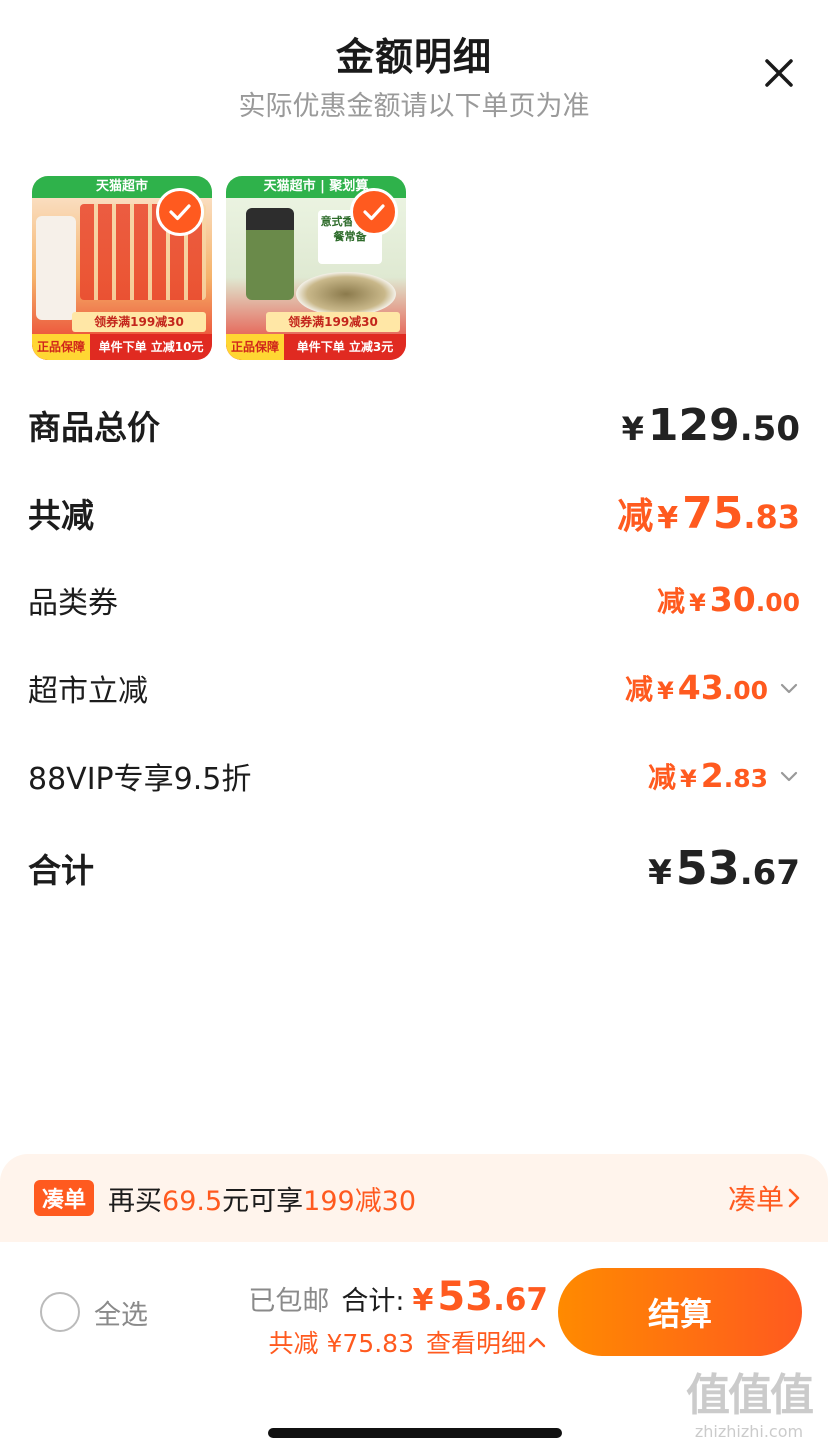 The height and width of the screenshot is (1454, 828). I want to click on select-all-label: 全选, so click(121, 1315).